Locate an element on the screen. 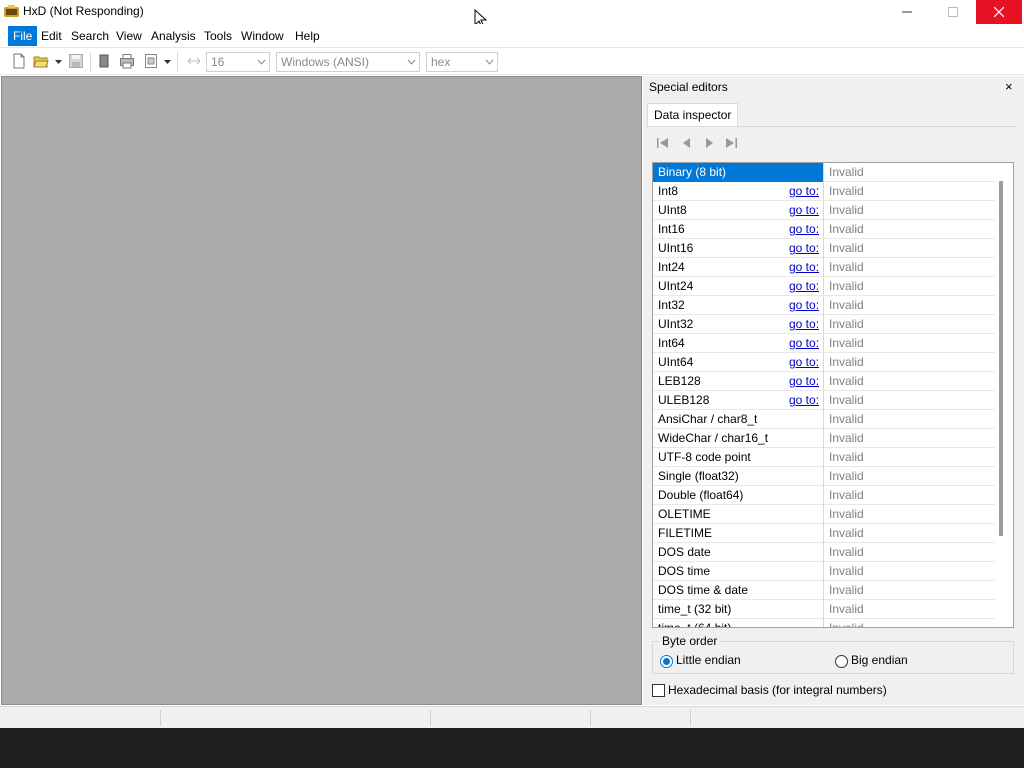 The image size is (1024, 768). table-row: Int16 go to: Invalid is located at coordinates (824, 229).